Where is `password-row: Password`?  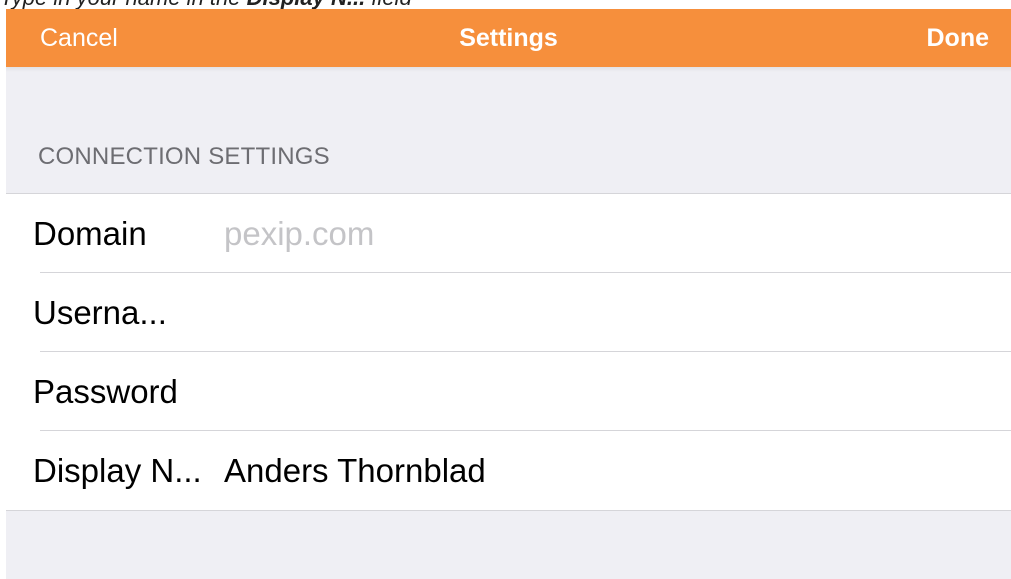
password-row: Password is located at coordinates (508, 391).